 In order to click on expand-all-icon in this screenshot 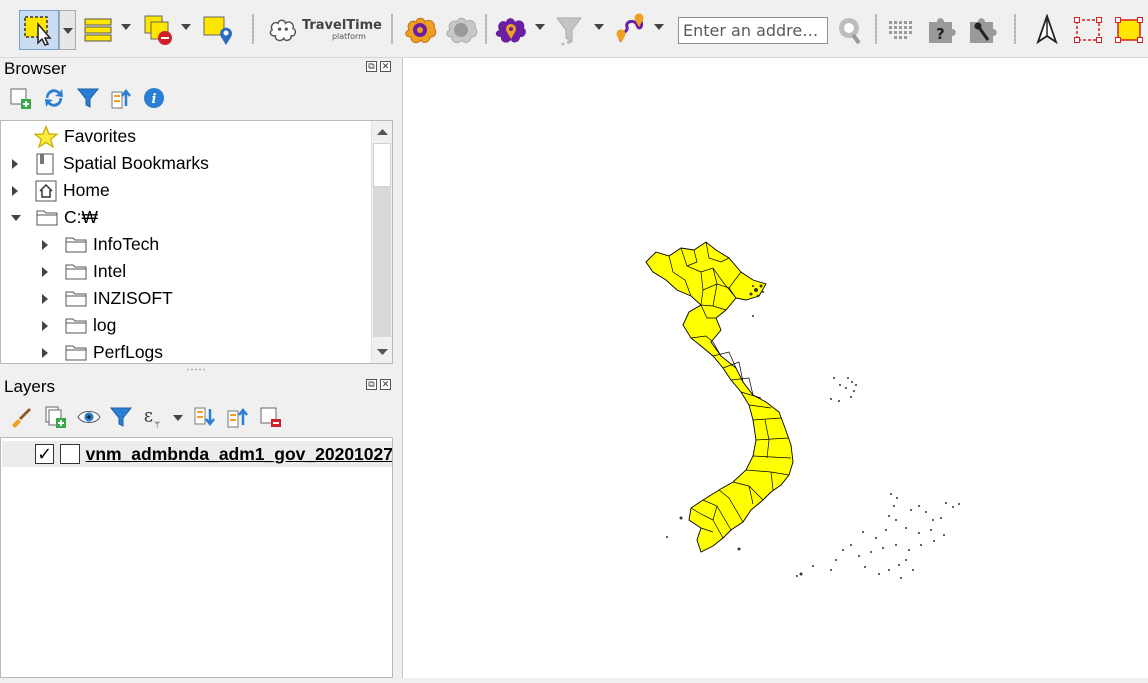, I will do `click(204, 417)`.